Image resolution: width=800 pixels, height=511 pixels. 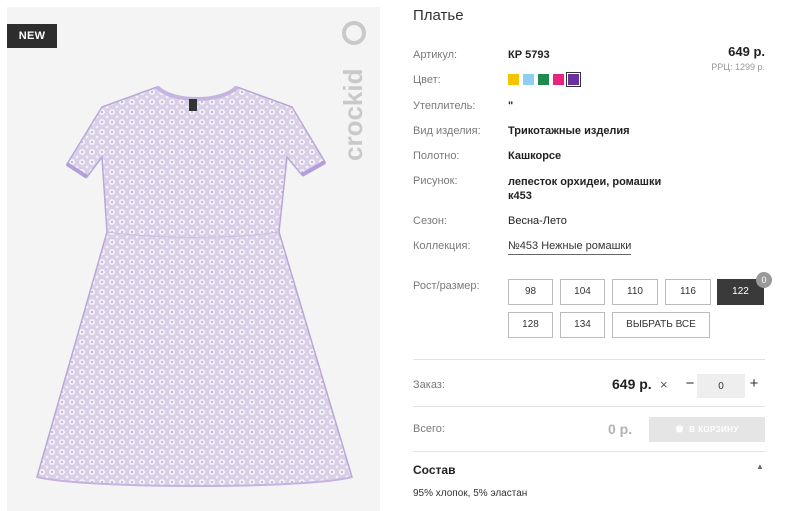 I want to click on times-icon: ×, so click(x=664, y=384).